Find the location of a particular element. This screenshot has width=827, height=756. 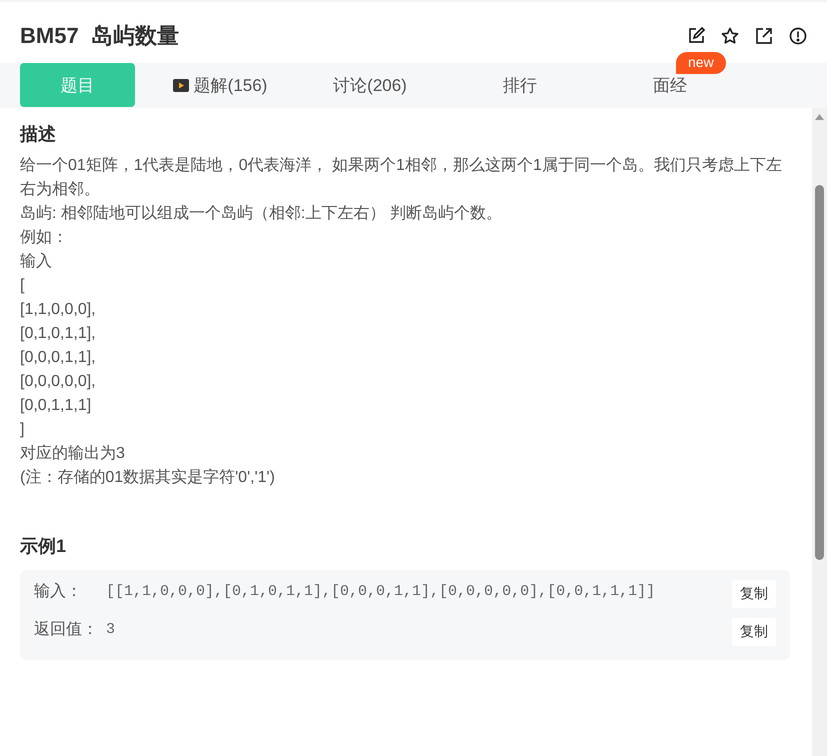

description-text: (注：存储的01数据其实是字符'0','1') is located at coordinates (148, 478).